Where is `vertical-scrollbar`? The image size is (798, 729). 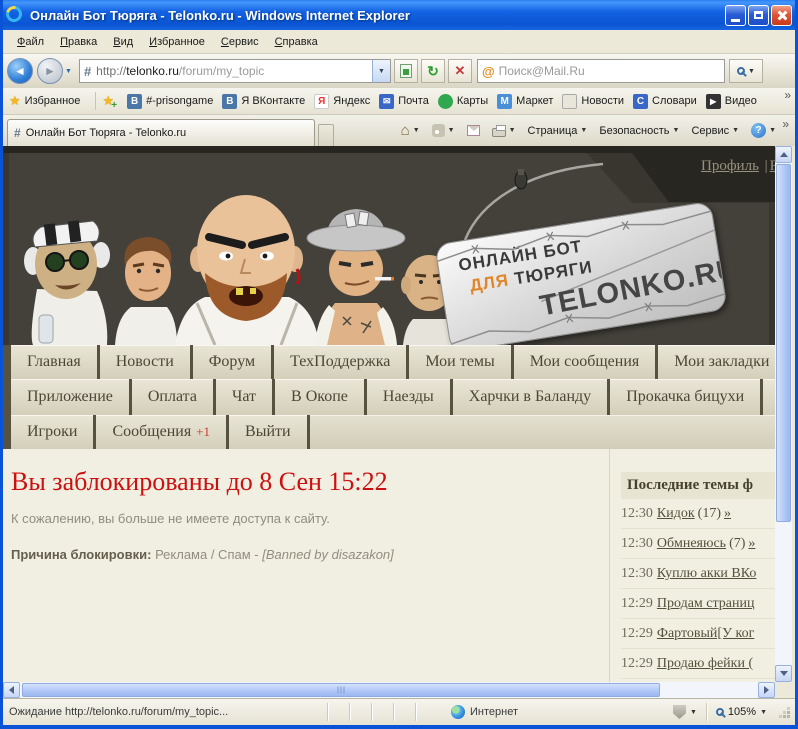 vertical-scrollbar is located at coordinates (783, 414).